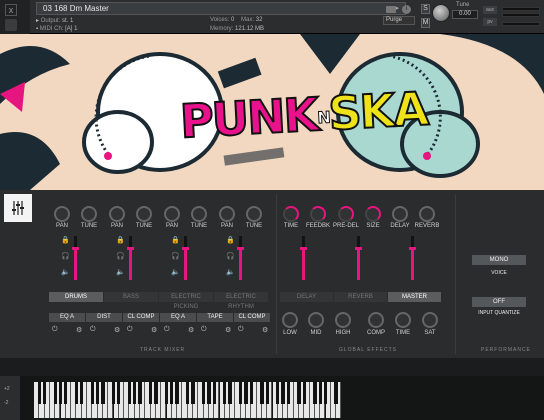  Describe the element at coordinates (425, 23) in the screenshot. I see `mute-button: M` at that location.